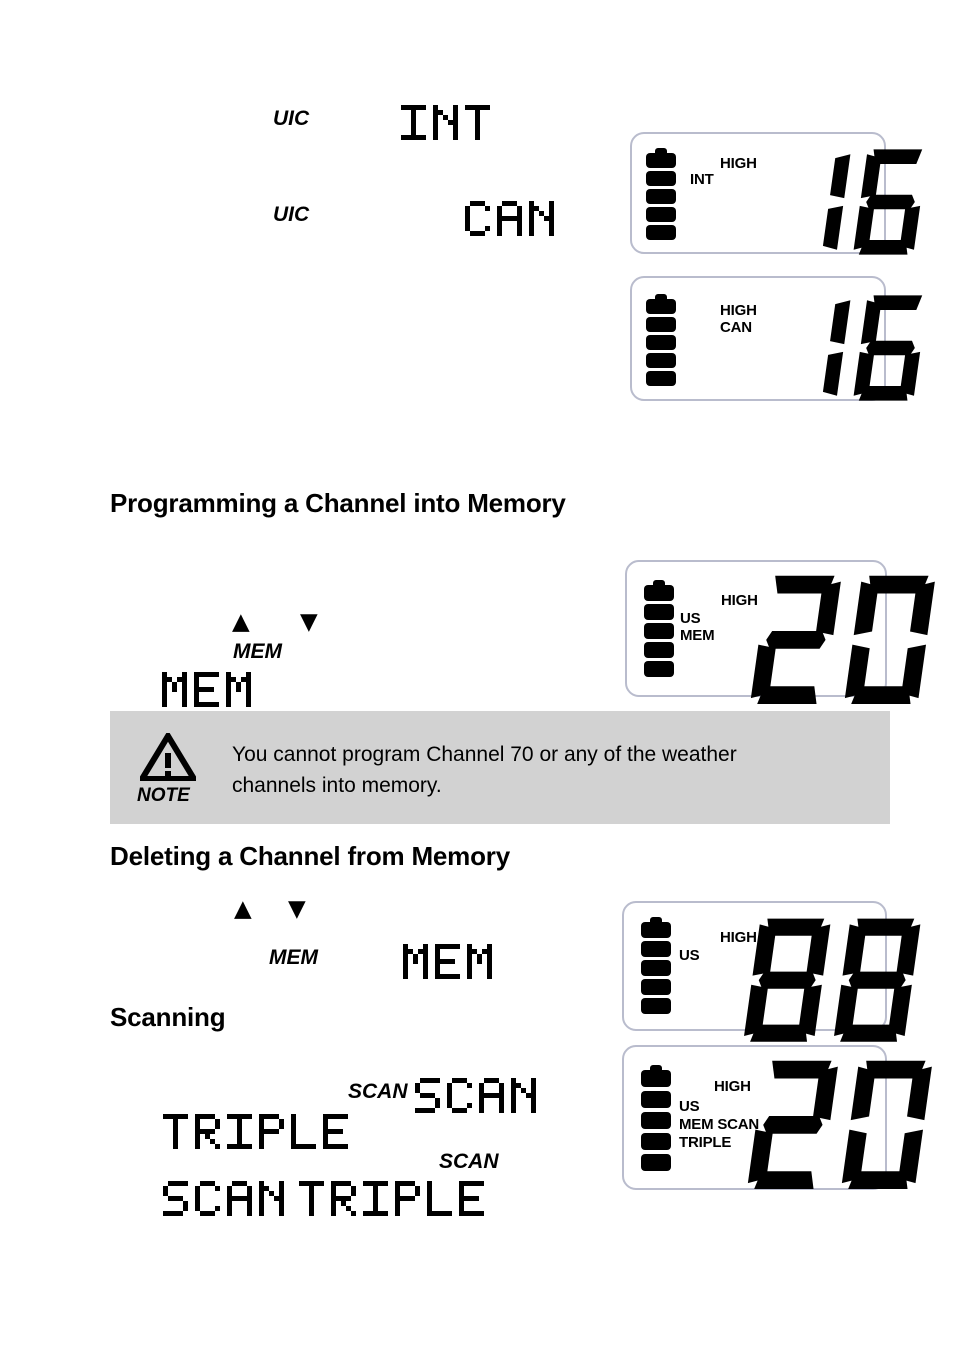 The height and width of the screenshot is (1345, 954). Describe the element at coordinates (163, 795) in the screenshot. I see `note-label: NOTE` at that location.